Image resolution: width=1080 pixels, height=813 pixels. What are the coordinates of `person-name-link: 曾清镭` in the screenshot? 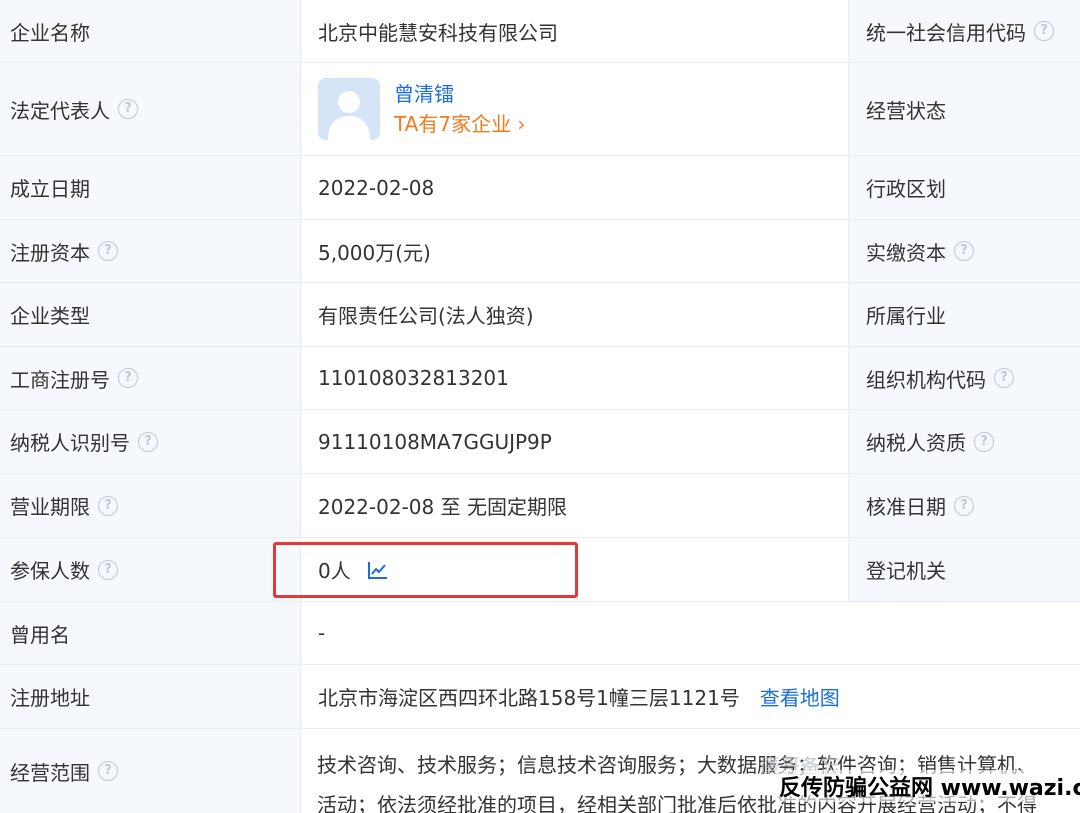 It's located at (459, 94).